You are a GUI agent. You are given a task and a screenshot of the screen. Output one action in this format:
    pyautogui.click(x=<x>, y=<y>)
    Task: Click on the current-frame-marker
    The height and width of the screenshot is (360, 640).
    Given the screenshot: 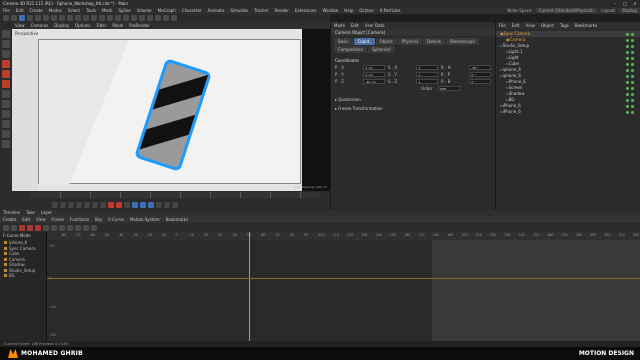 What is the action you would take?
    pyautogui.click(x=249, y=286)
    